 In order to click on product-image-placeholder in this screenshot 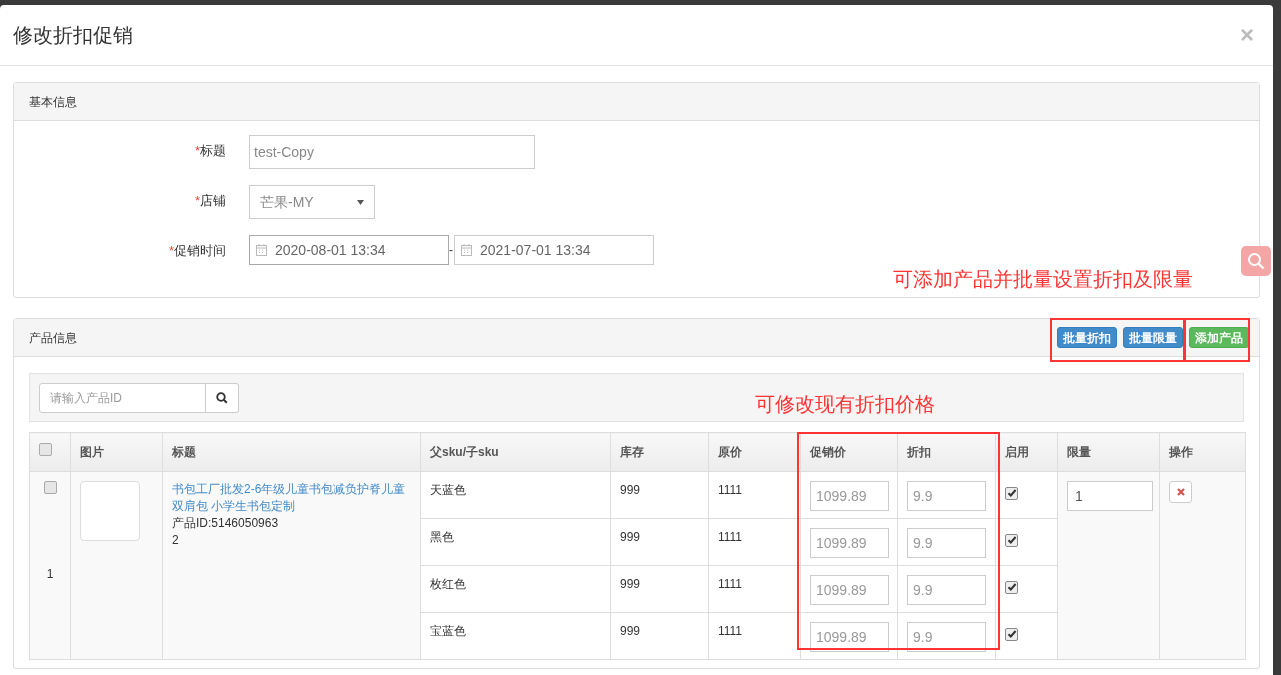, I will do `click(110, 511)`.